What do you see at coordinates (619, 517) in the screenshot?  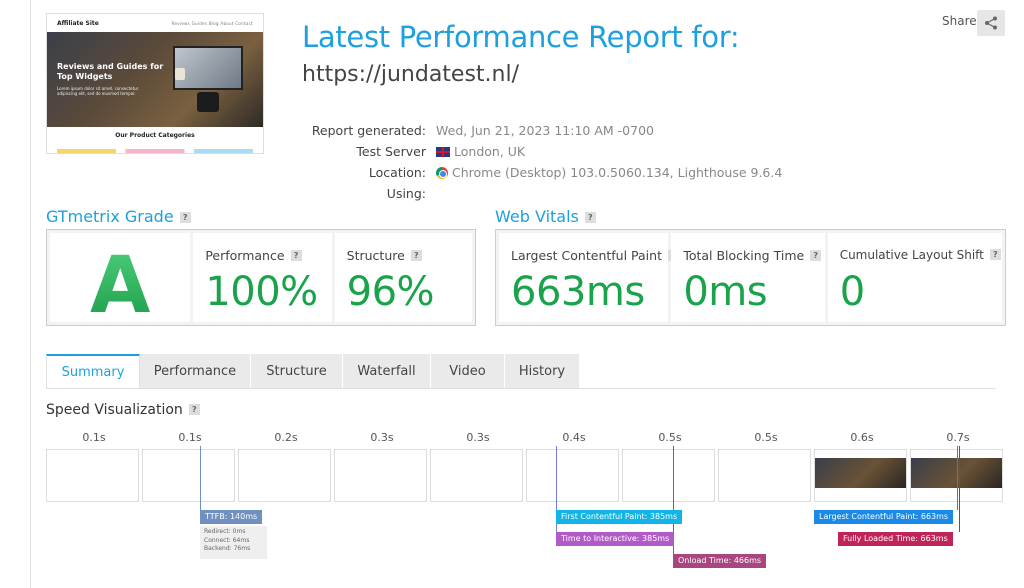 I see `fcp-marker: First Contentful Paint: 385ms` at bounding box center [619, 517].